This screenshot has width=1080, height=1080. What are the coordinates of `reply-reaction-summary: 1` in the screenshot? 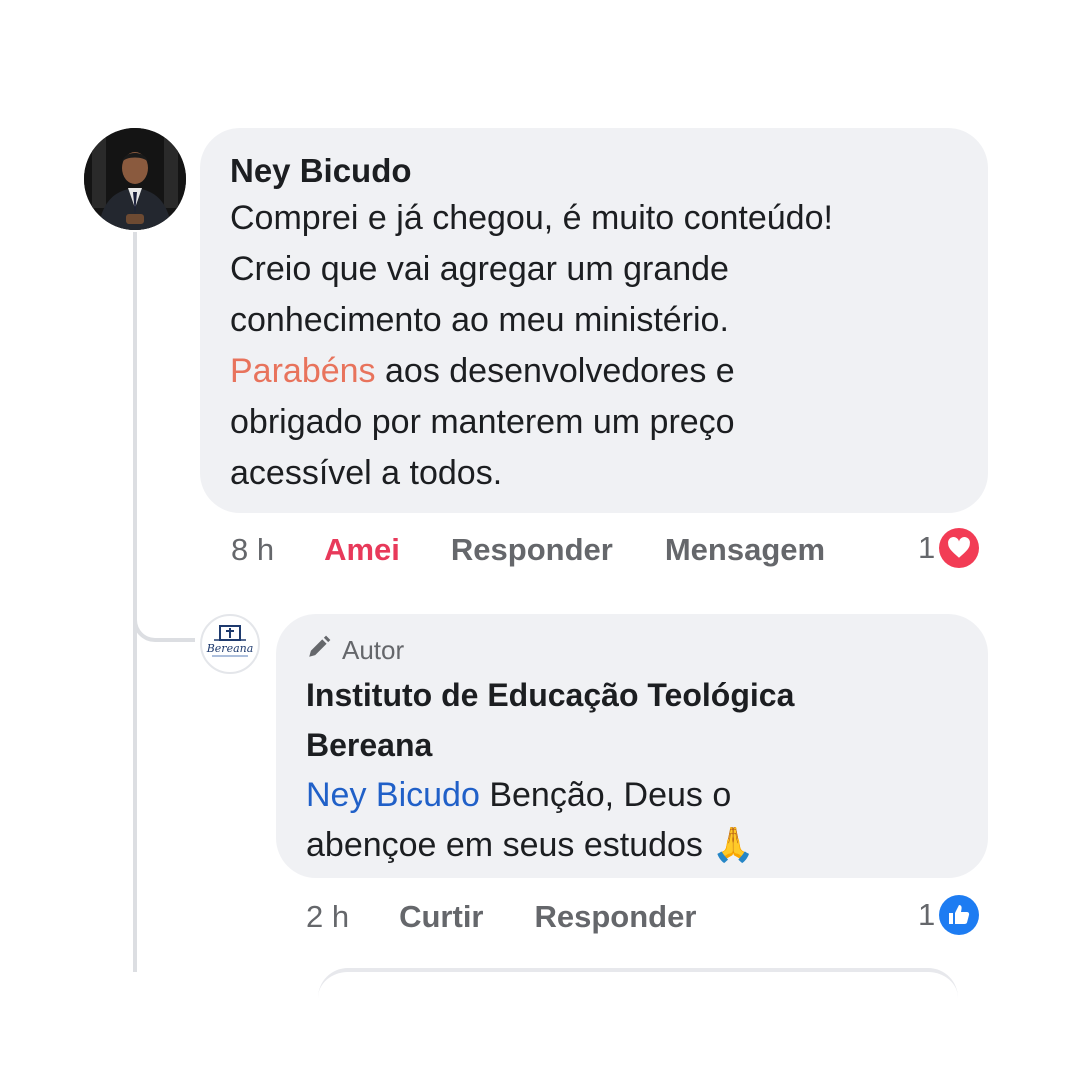 It's located at (949, 915).